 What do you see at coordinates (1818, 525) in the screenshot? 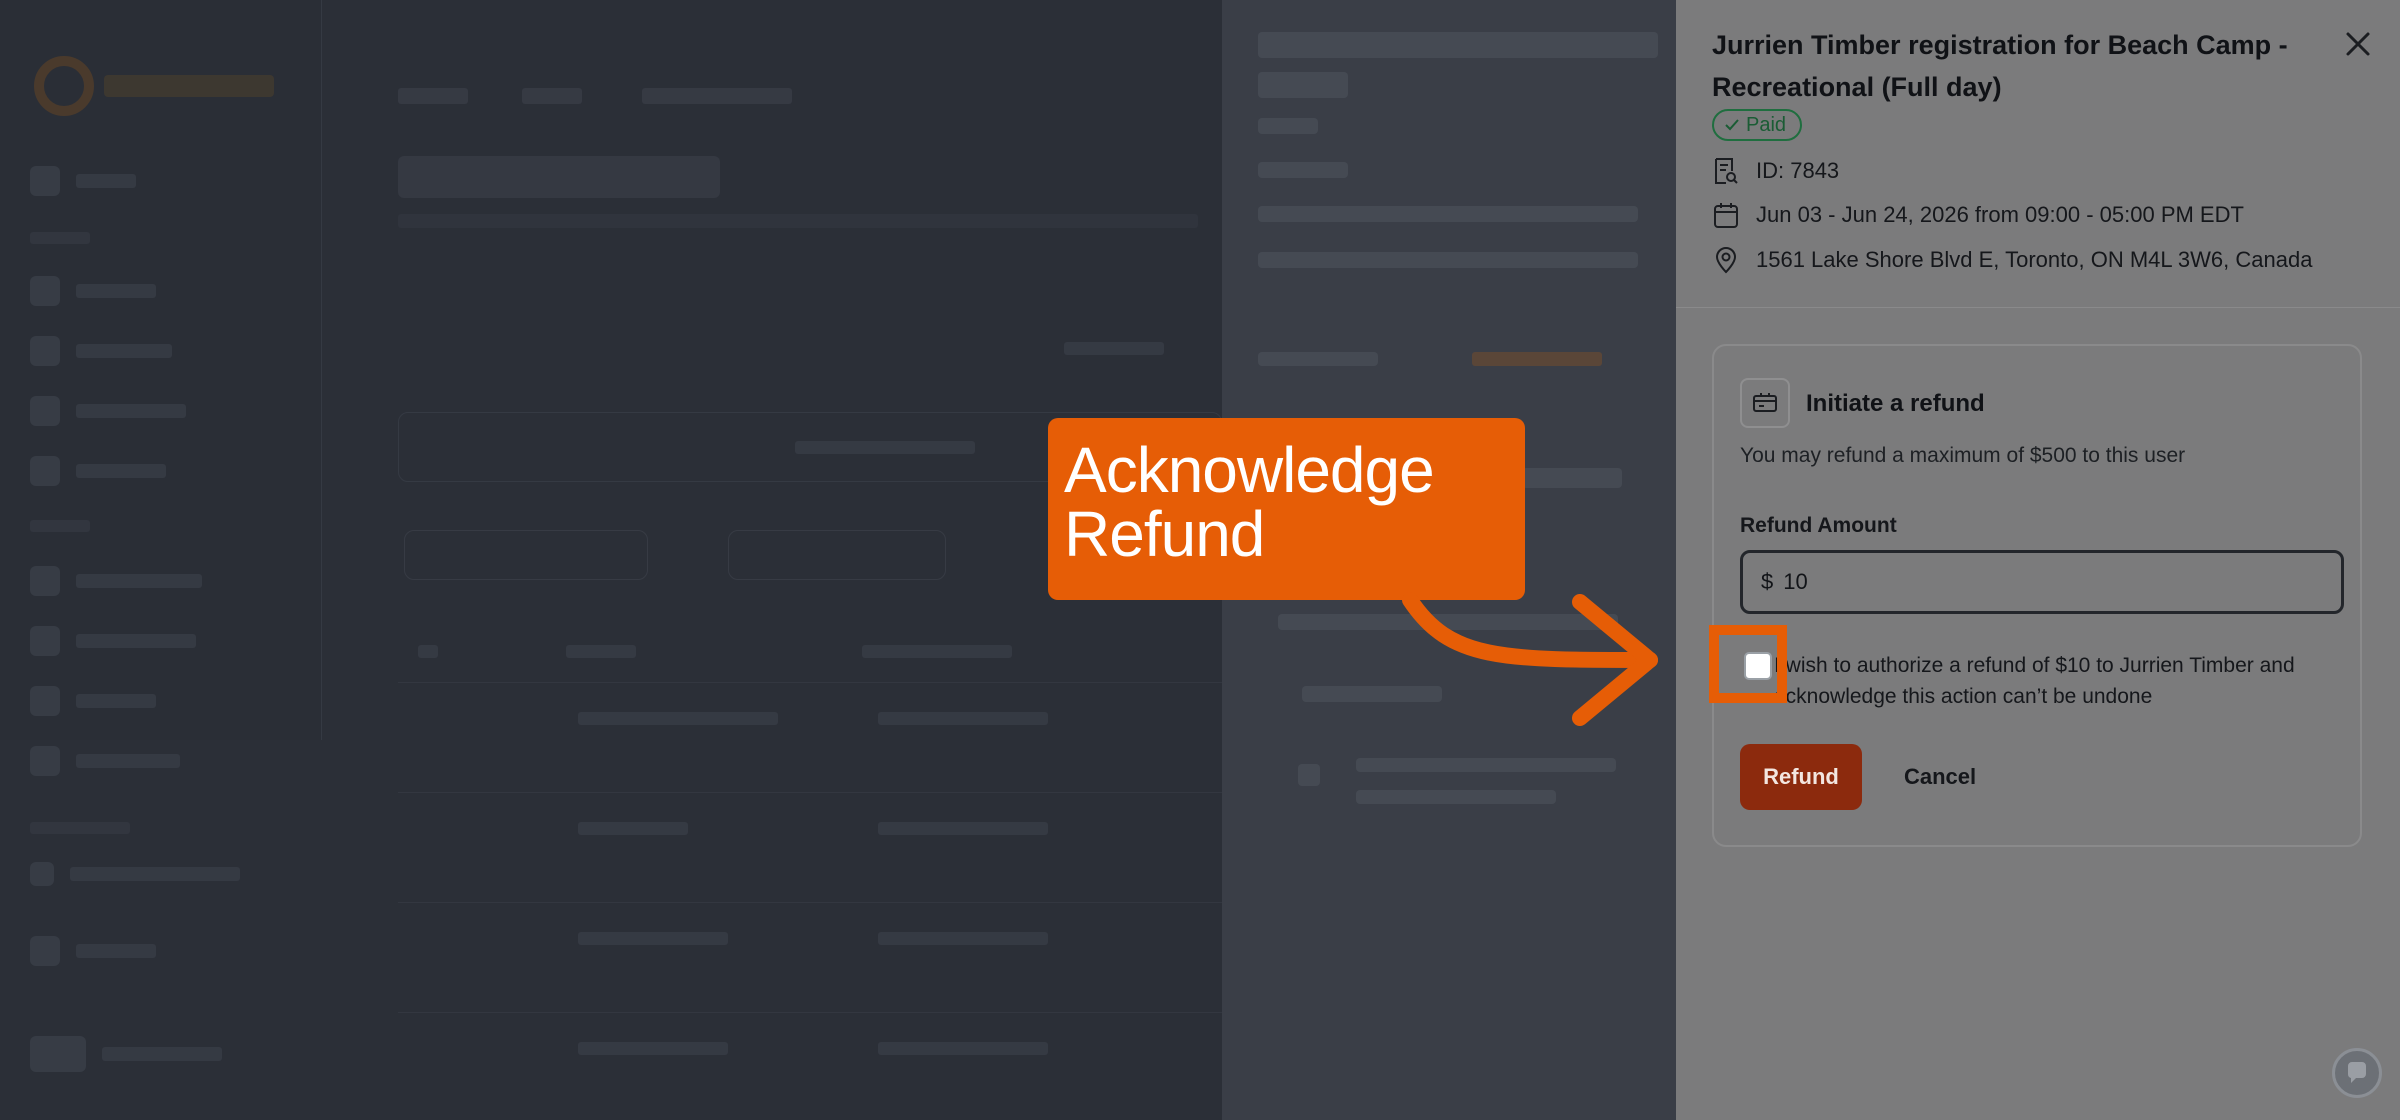
I see `refund-amount-label: Refund Amount` at bounding box center [1818, 525].